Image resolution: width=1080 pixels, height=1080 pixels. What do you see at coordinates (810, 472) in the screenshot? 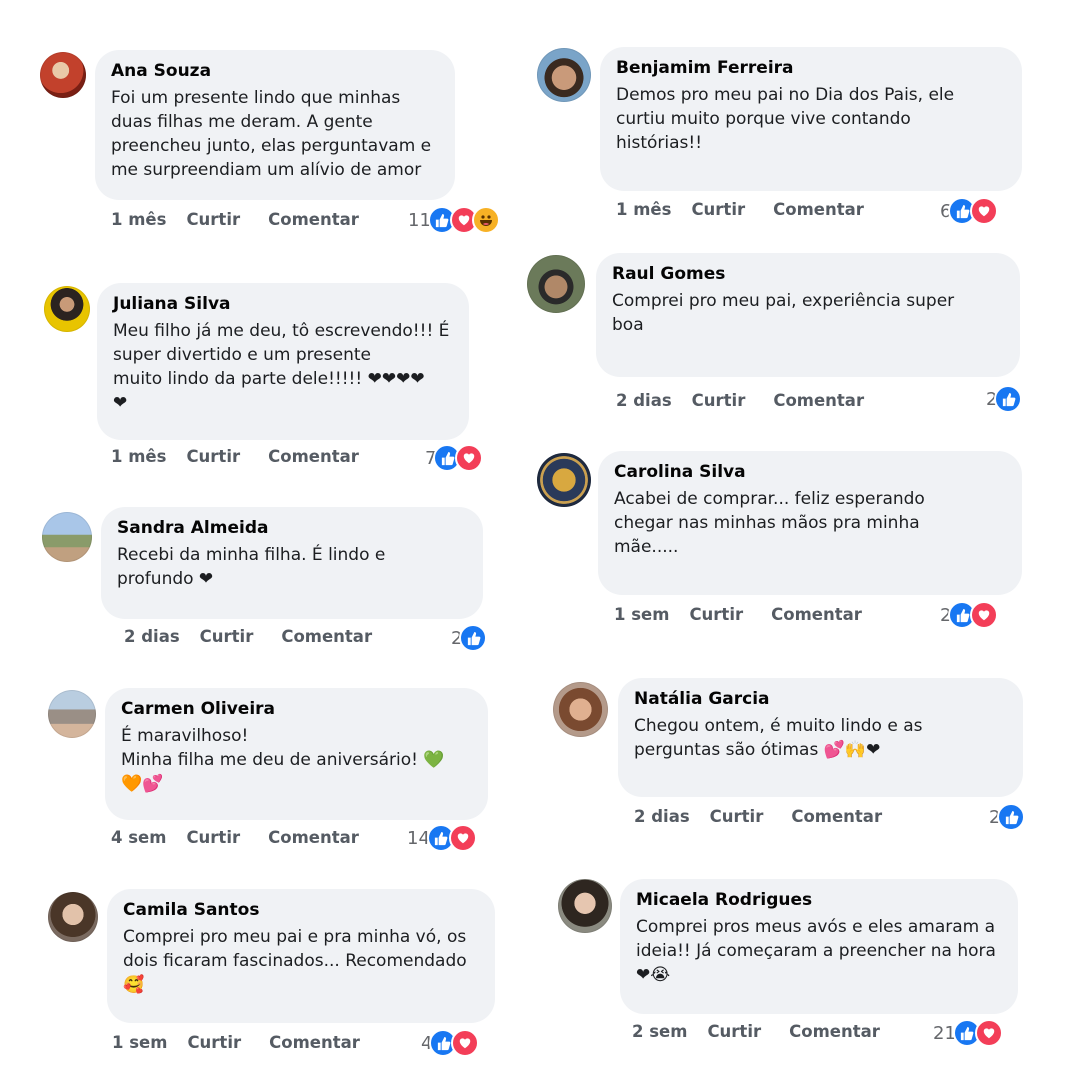
I see `comment-author: Carolina Silva` at bounding box center [810, 472].